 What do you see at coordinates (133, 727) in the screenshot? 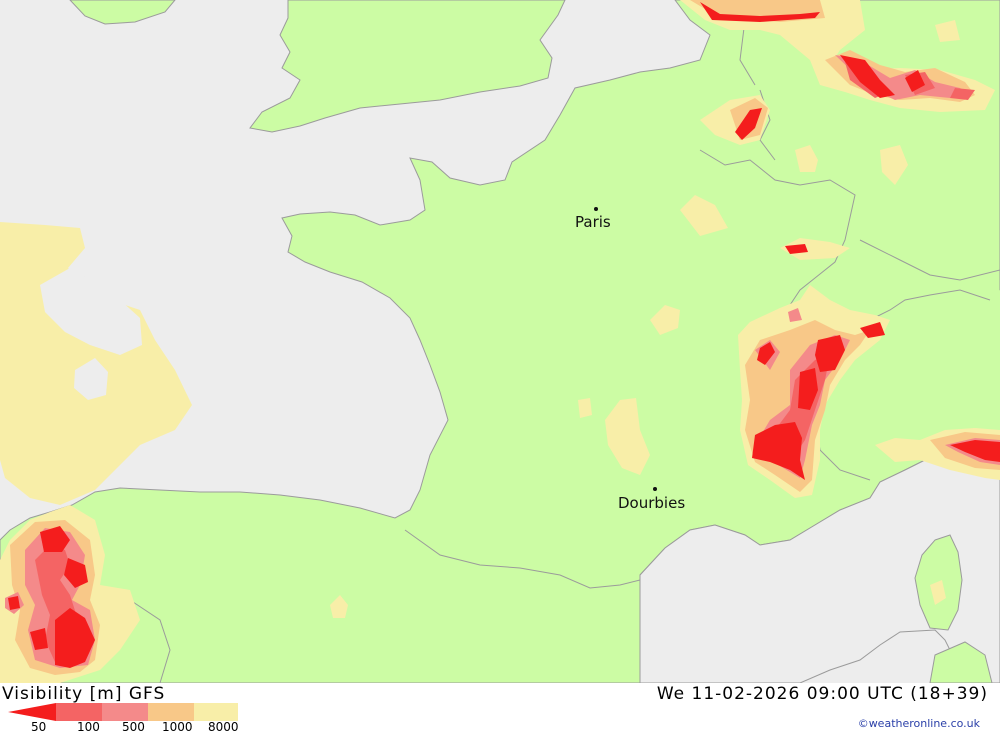
I see `legend-label-500: 500` at bounding box center [133, 727].